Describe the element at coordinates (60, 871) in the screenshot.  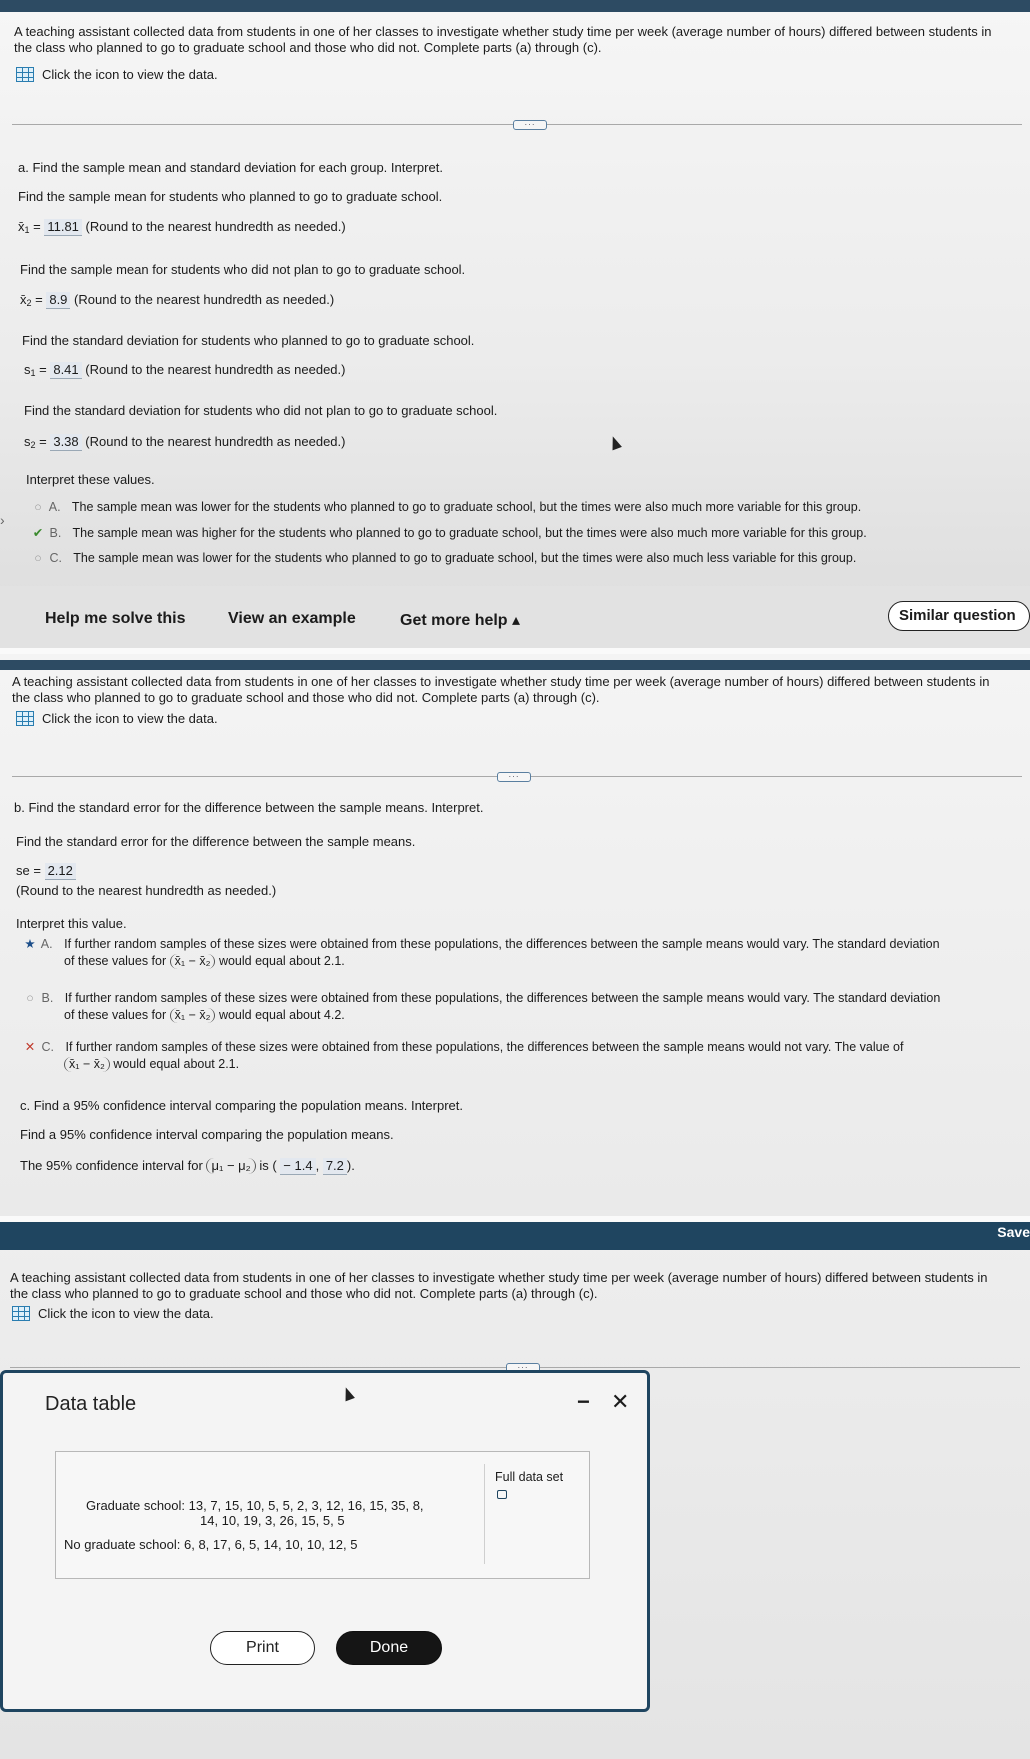
I see `se-answer-field: 2.12` at that location.